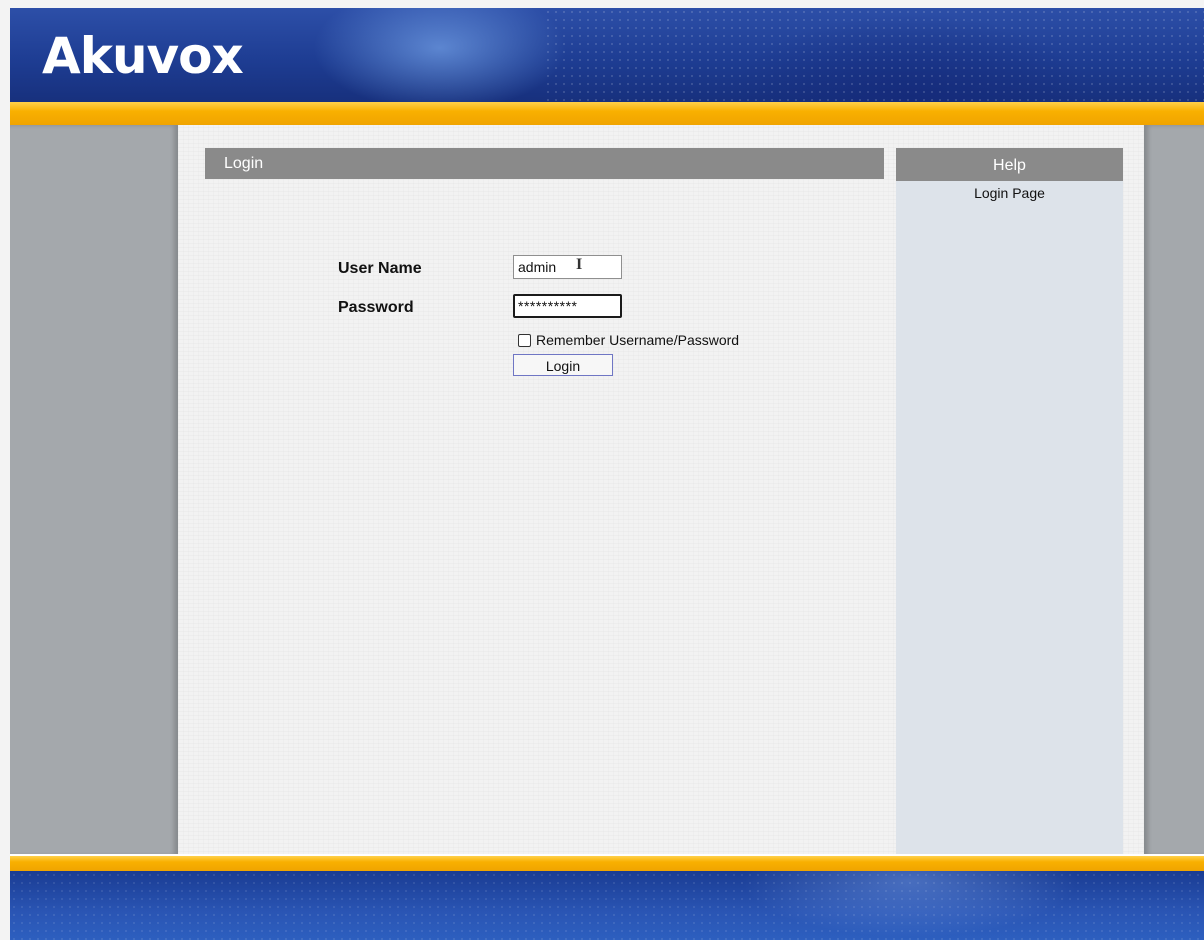 The width and height of the screenshot is (1204, 940). Describe the element at coordinates (1009, 502) in the screenshot. I see `help-panel: Help Login Page` at that location.